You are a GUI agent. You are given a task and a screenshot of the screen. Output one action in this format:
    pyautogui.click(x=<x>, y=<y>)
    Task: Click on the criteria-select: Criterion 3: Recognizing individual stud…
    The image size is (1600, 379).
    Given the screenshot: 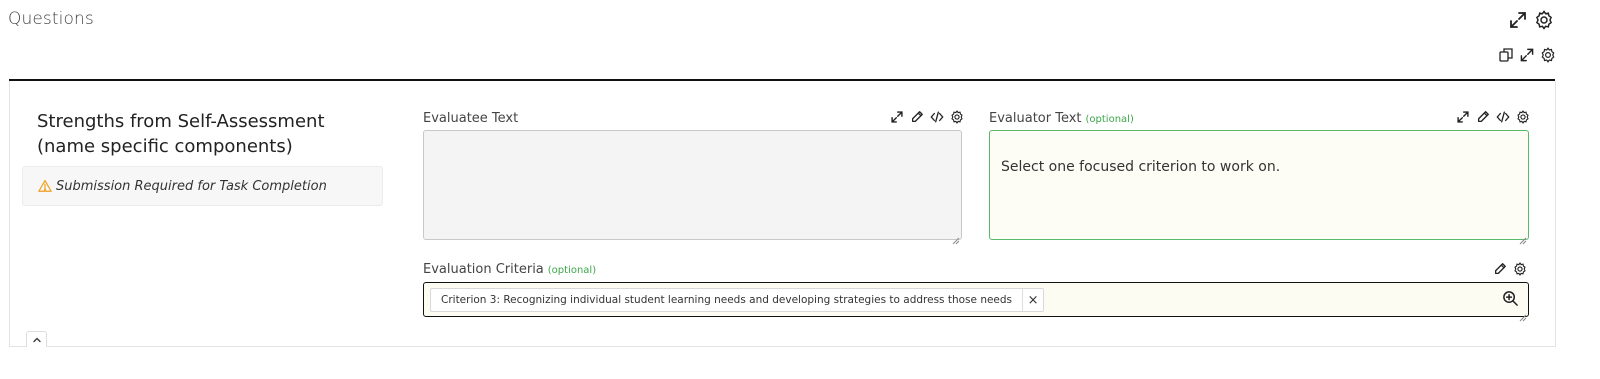 What is the action you would take?
    pyautogui.click(x=976, y=302)
    